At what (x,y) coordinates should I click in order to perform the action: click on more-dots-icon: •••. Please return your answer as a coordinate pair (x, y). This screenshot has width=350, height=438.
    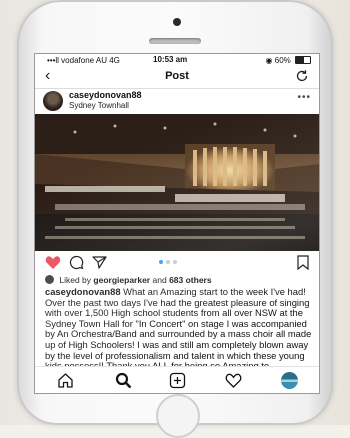
    Looking at the image, I should click on (304, 97).